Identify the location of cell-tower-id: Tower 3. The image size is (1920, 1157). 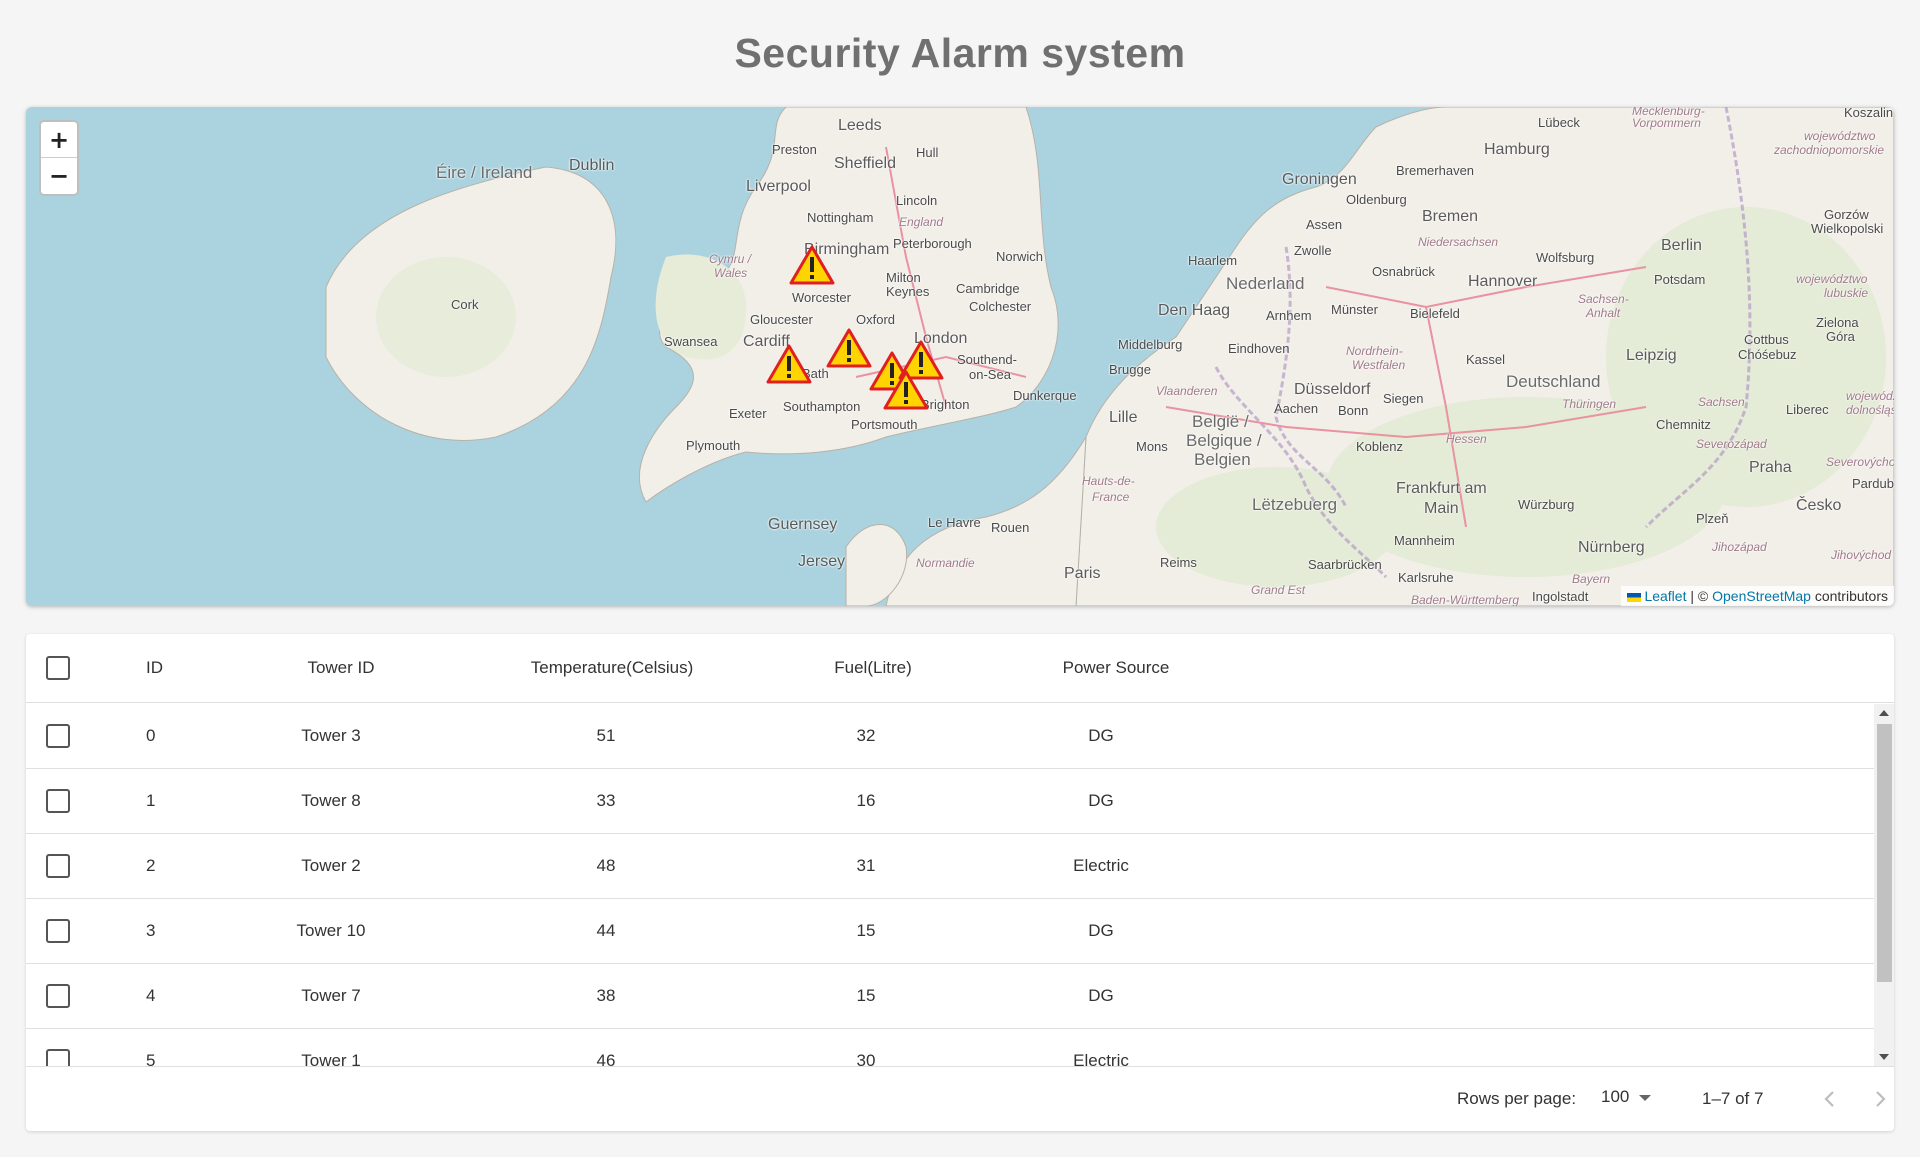
(331, 735).